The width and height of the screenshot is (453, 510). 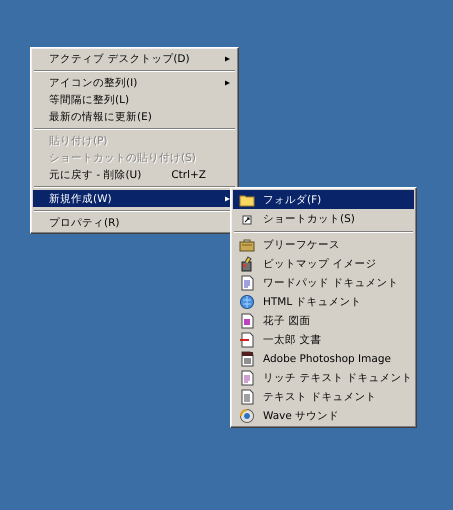 What do you see at coordinates (323, 415) in the screenshot?
I see `menu-item: Wave サウンド` at bounding box center [323, 415].